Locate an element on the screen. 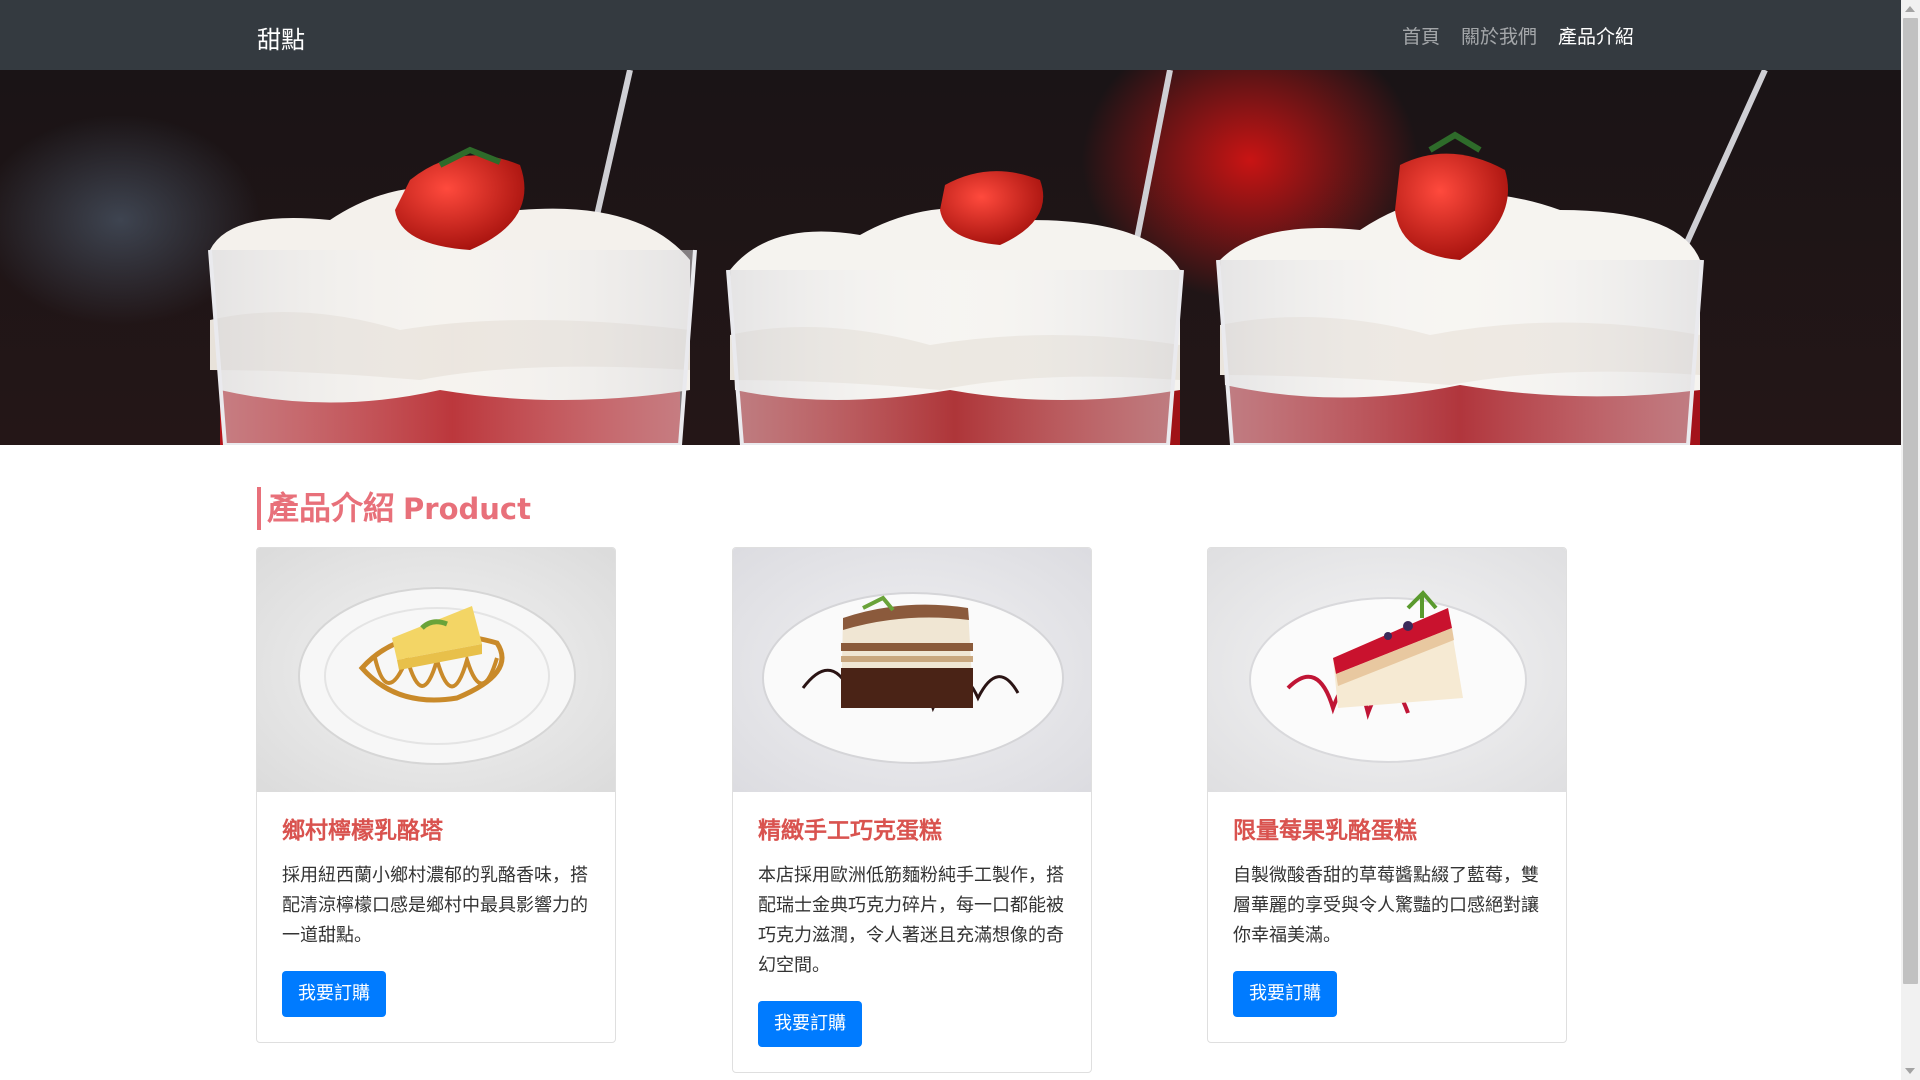  section-title-zh: 產品介紹 is located at coordinates (331, 508).